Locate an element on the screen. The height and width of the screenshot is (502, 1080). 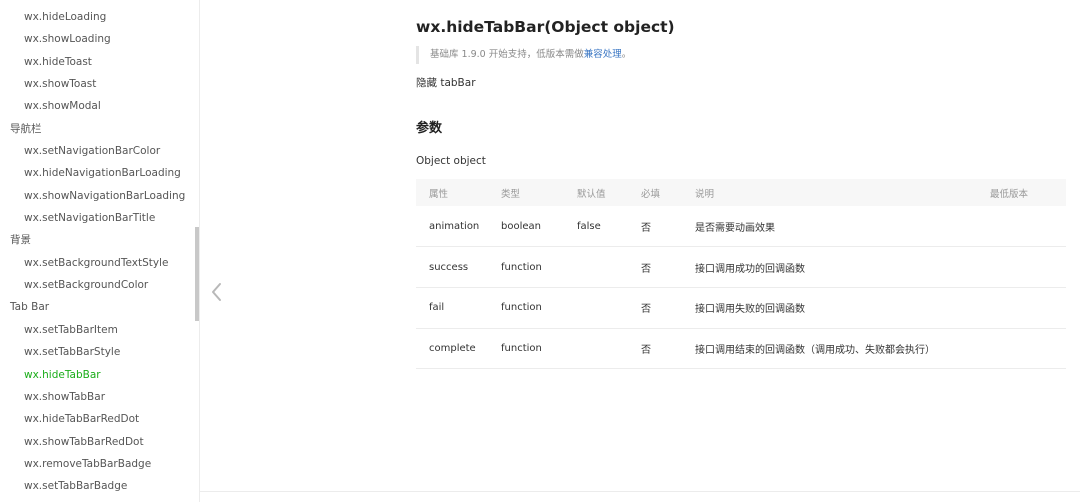
sidebar-item-hide-navigation-bar-loading: wx.hideNavigationBarLoading is located at coordinates (99, 173).